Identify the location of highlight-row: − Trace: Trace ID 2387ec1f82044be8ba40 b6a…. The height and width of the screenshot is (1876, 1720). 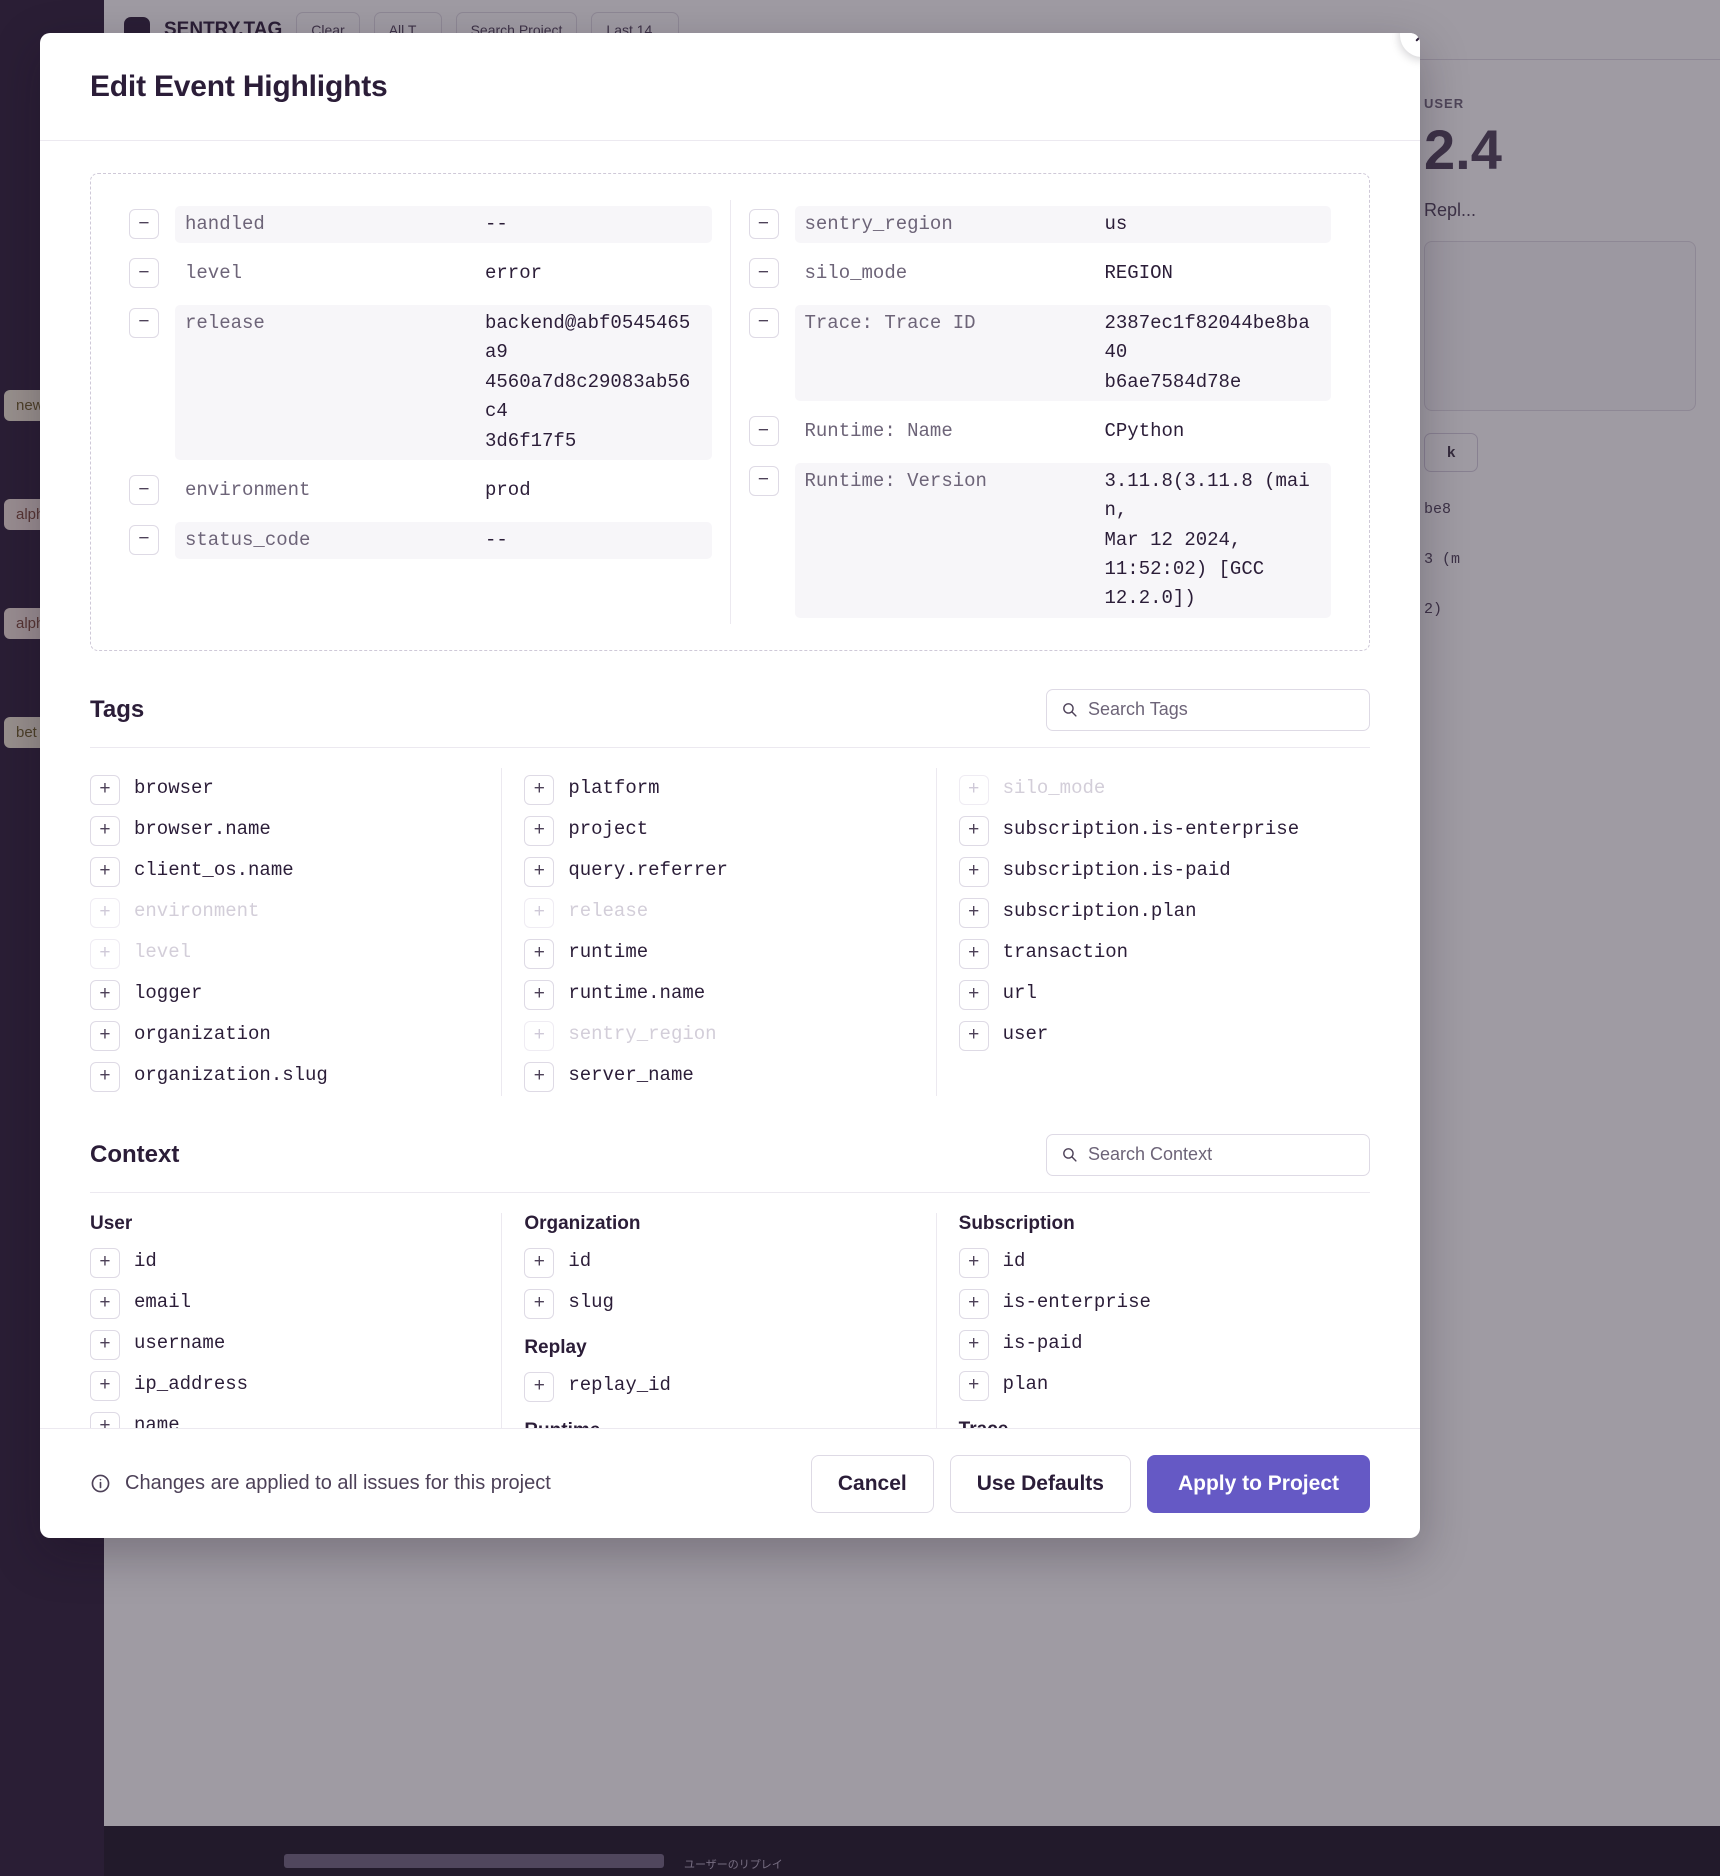
(1039, 353).